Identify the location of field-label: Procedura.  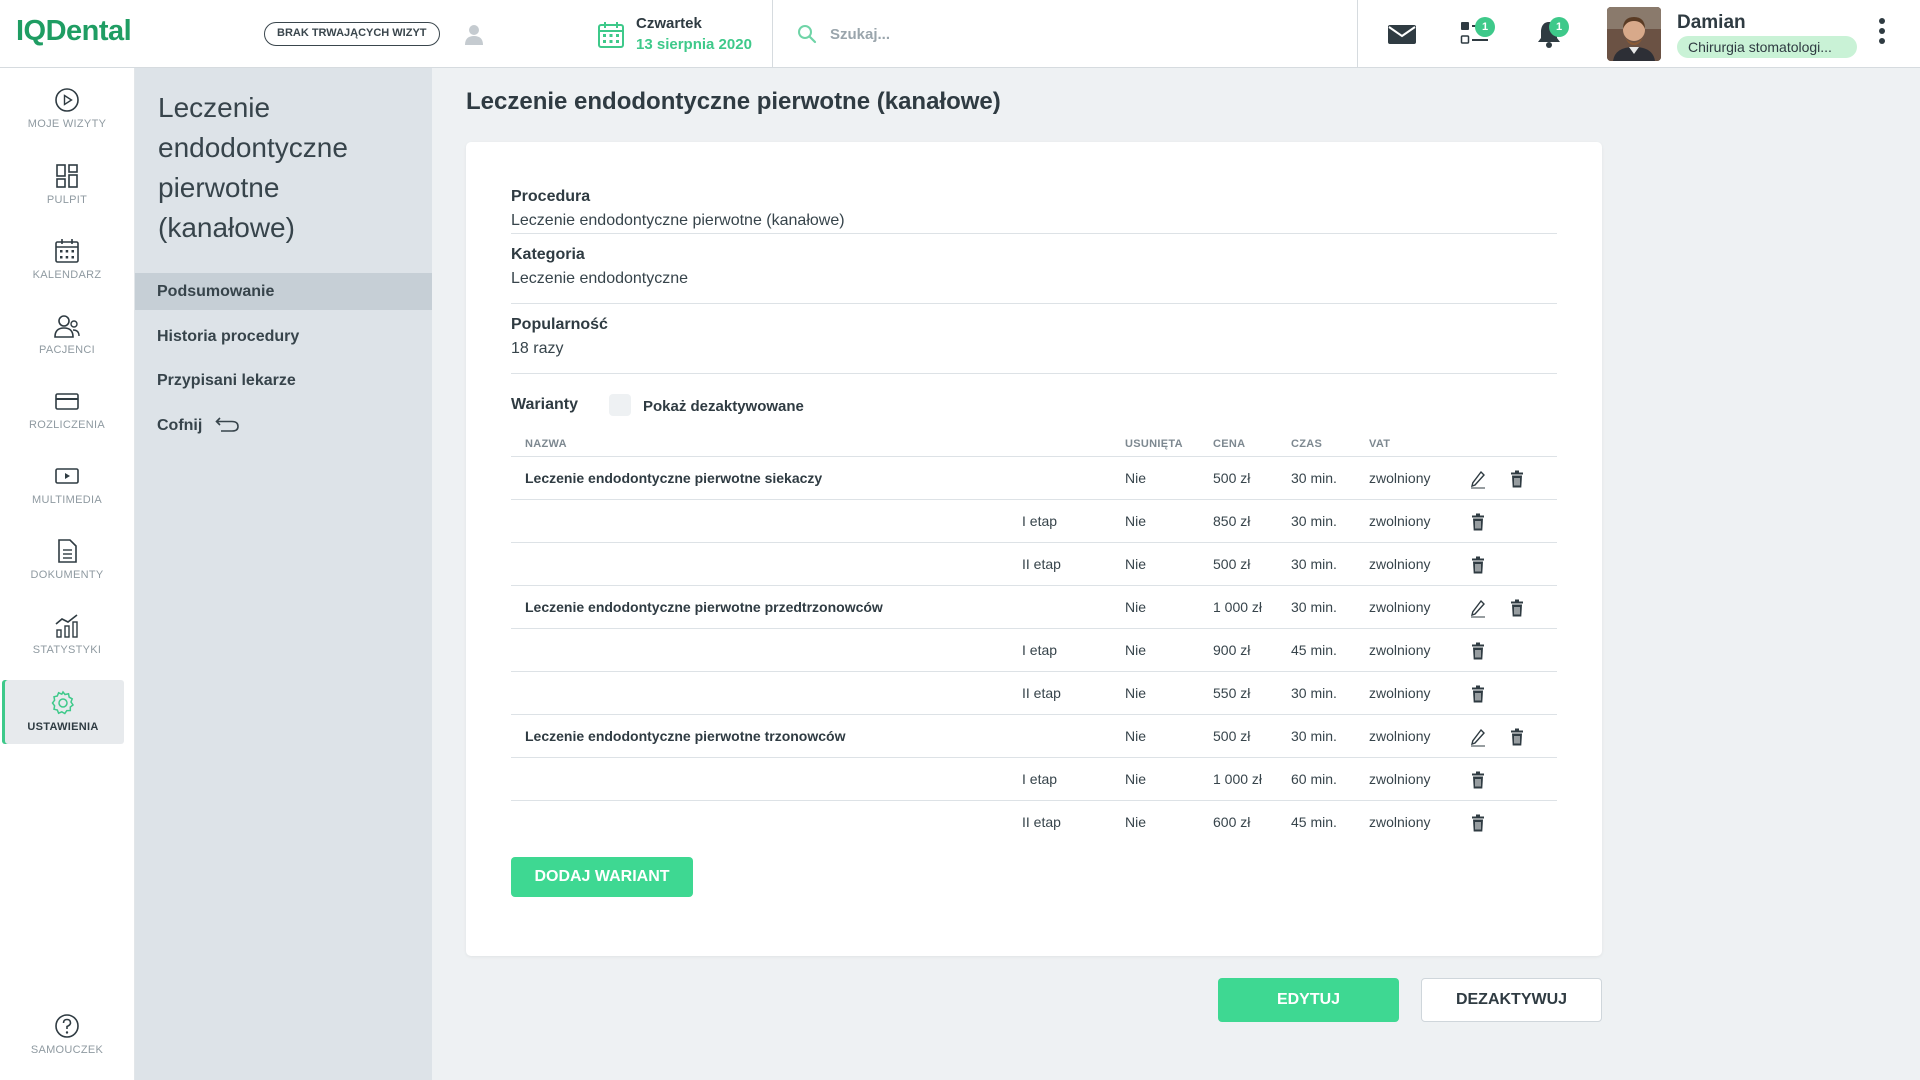
(551, 196).